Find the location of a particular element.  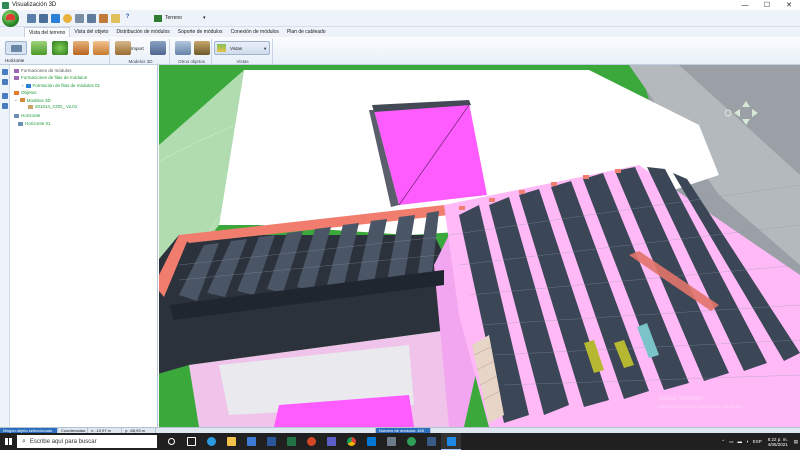

clock: 8:22 p. m. 4/05/2021 is located at coordinates (778, 442).